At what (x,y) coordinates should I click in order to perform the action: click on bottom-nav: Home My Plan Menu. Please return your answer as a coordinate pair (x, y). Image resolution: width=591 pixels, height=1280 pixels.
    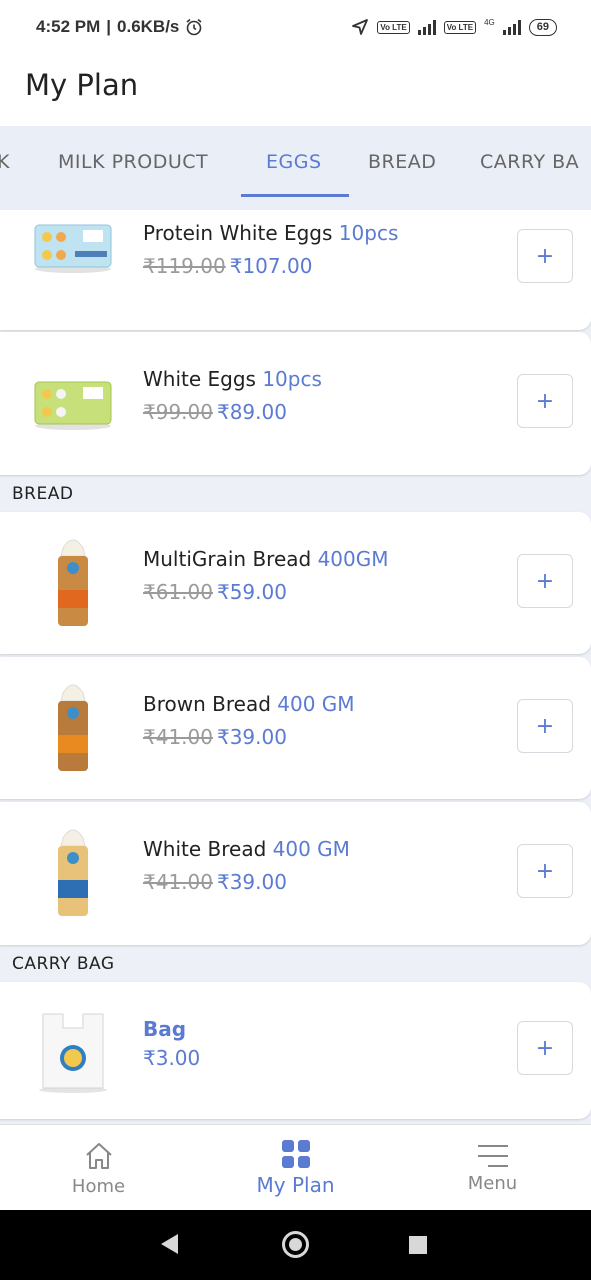
    Looking at the image, I should click on (295, 1167).